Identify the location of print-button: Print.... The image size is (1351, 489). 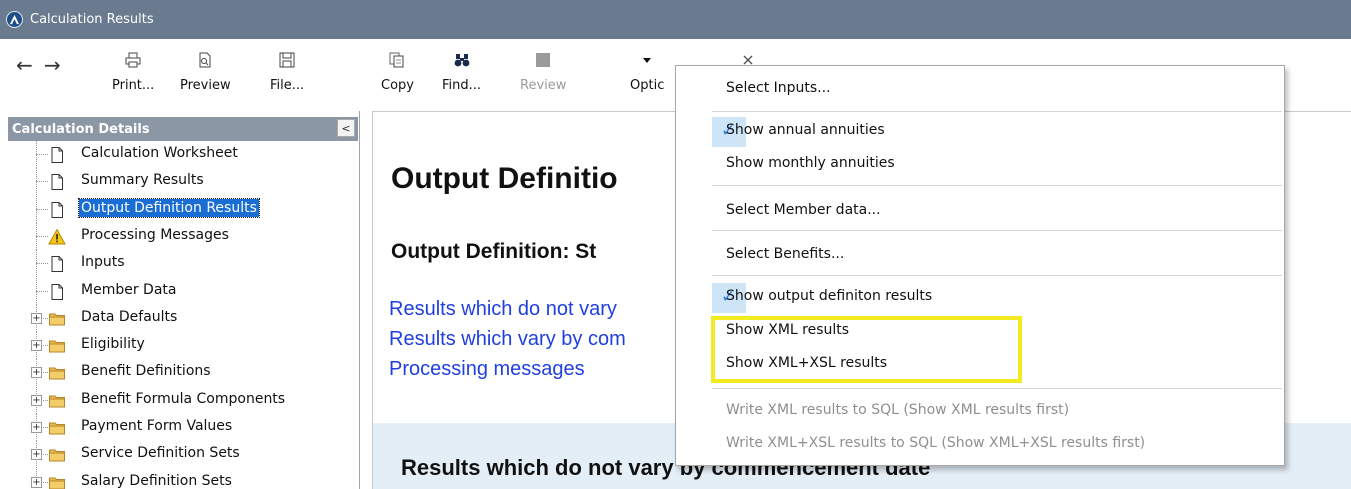
(133, 72).